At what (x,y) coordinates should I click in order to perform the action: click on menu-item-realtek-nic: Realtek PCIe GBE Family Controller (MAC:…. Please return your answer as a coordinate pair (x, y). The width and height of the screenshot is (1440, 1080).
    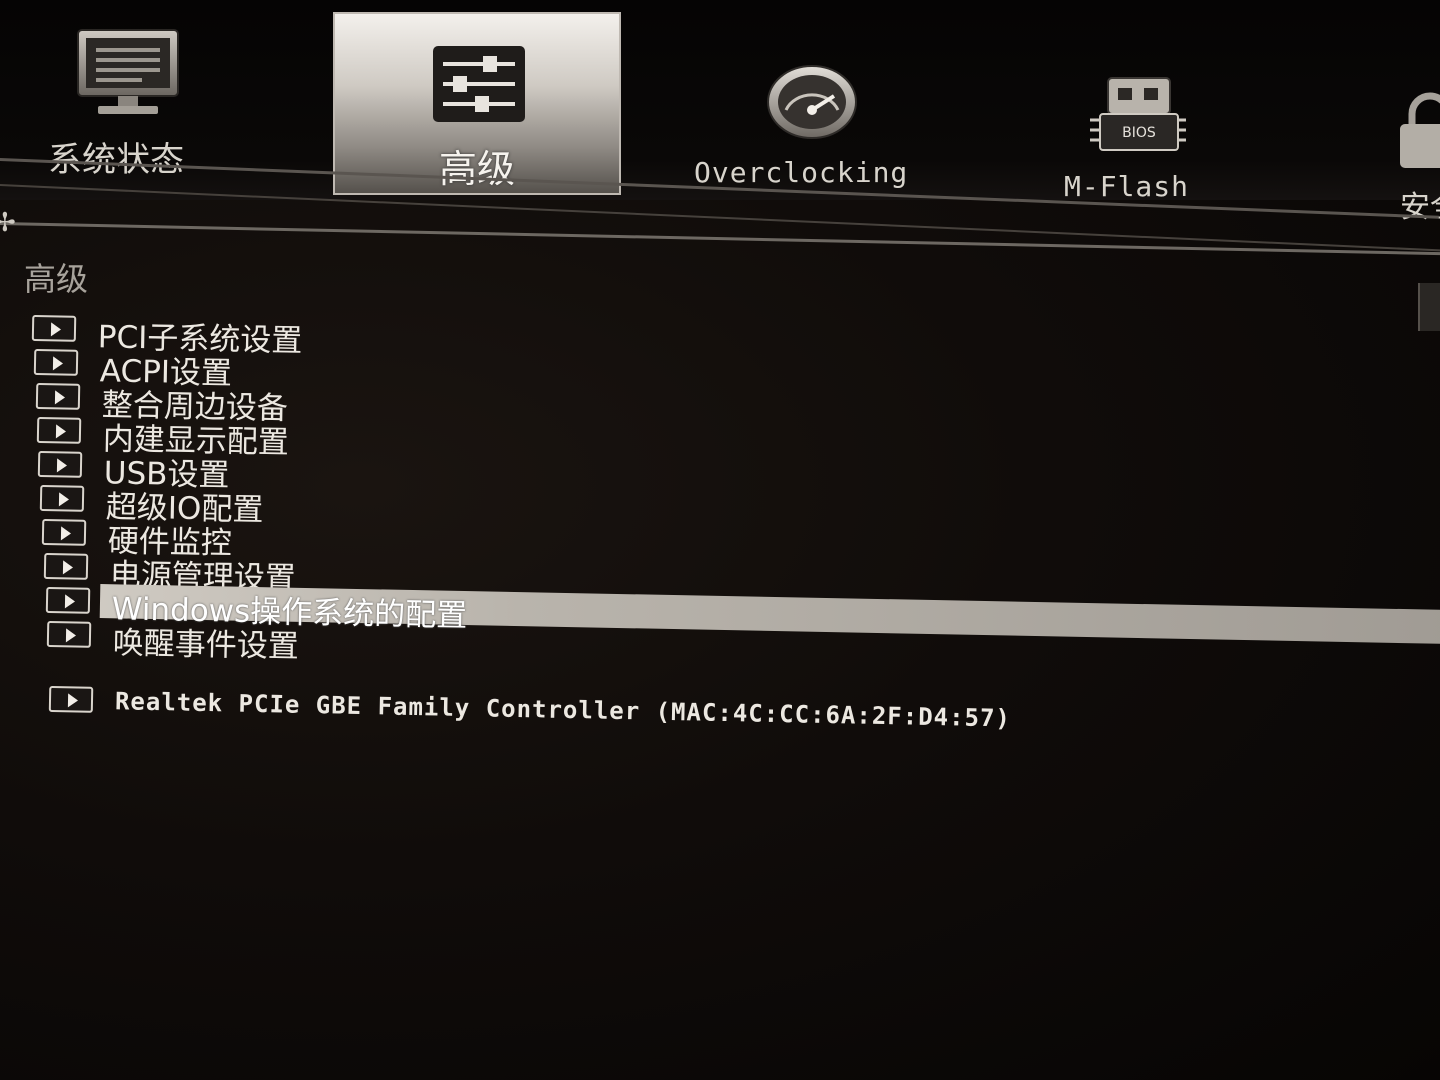
    Looking at the image, I should click on (529, 708).